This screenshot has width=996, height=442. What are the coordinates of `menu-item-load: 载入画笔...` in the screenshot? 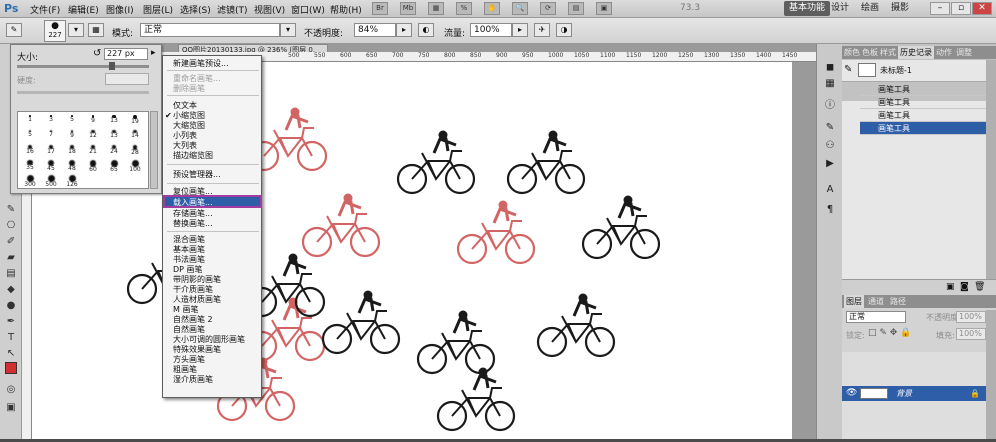 It's located at (193, 202).